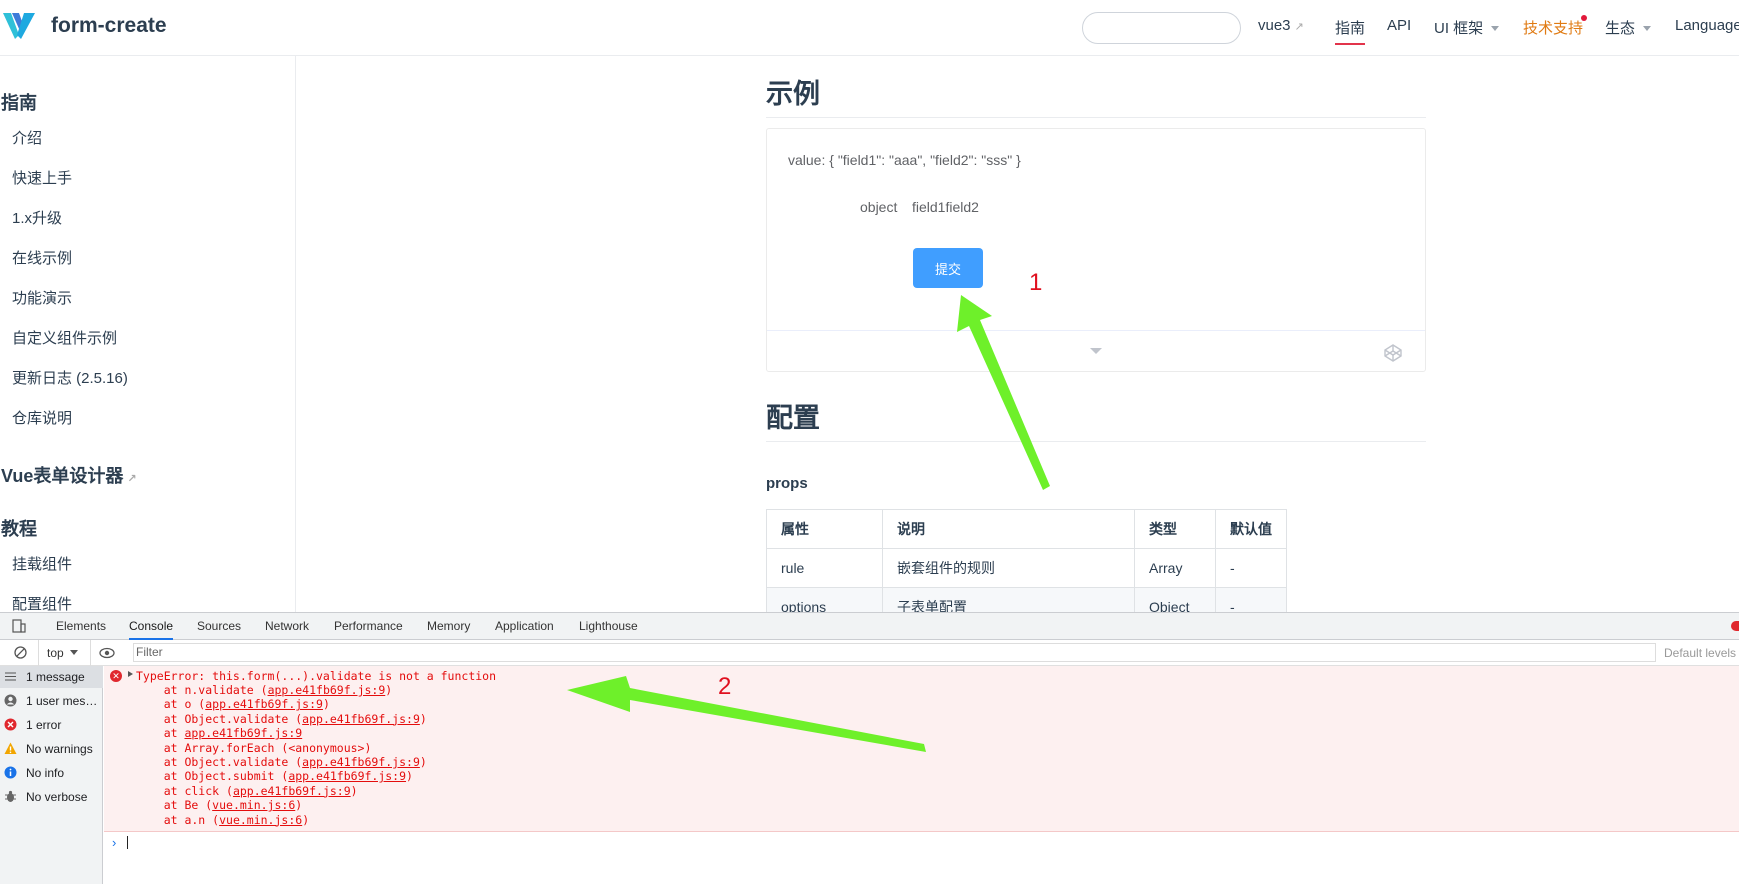 This screenshot has height=884, width=1739. Describe the element at coordinates (55, 677) in the screenshot. I see `sidebar-messages-label: 1 message` at that location.